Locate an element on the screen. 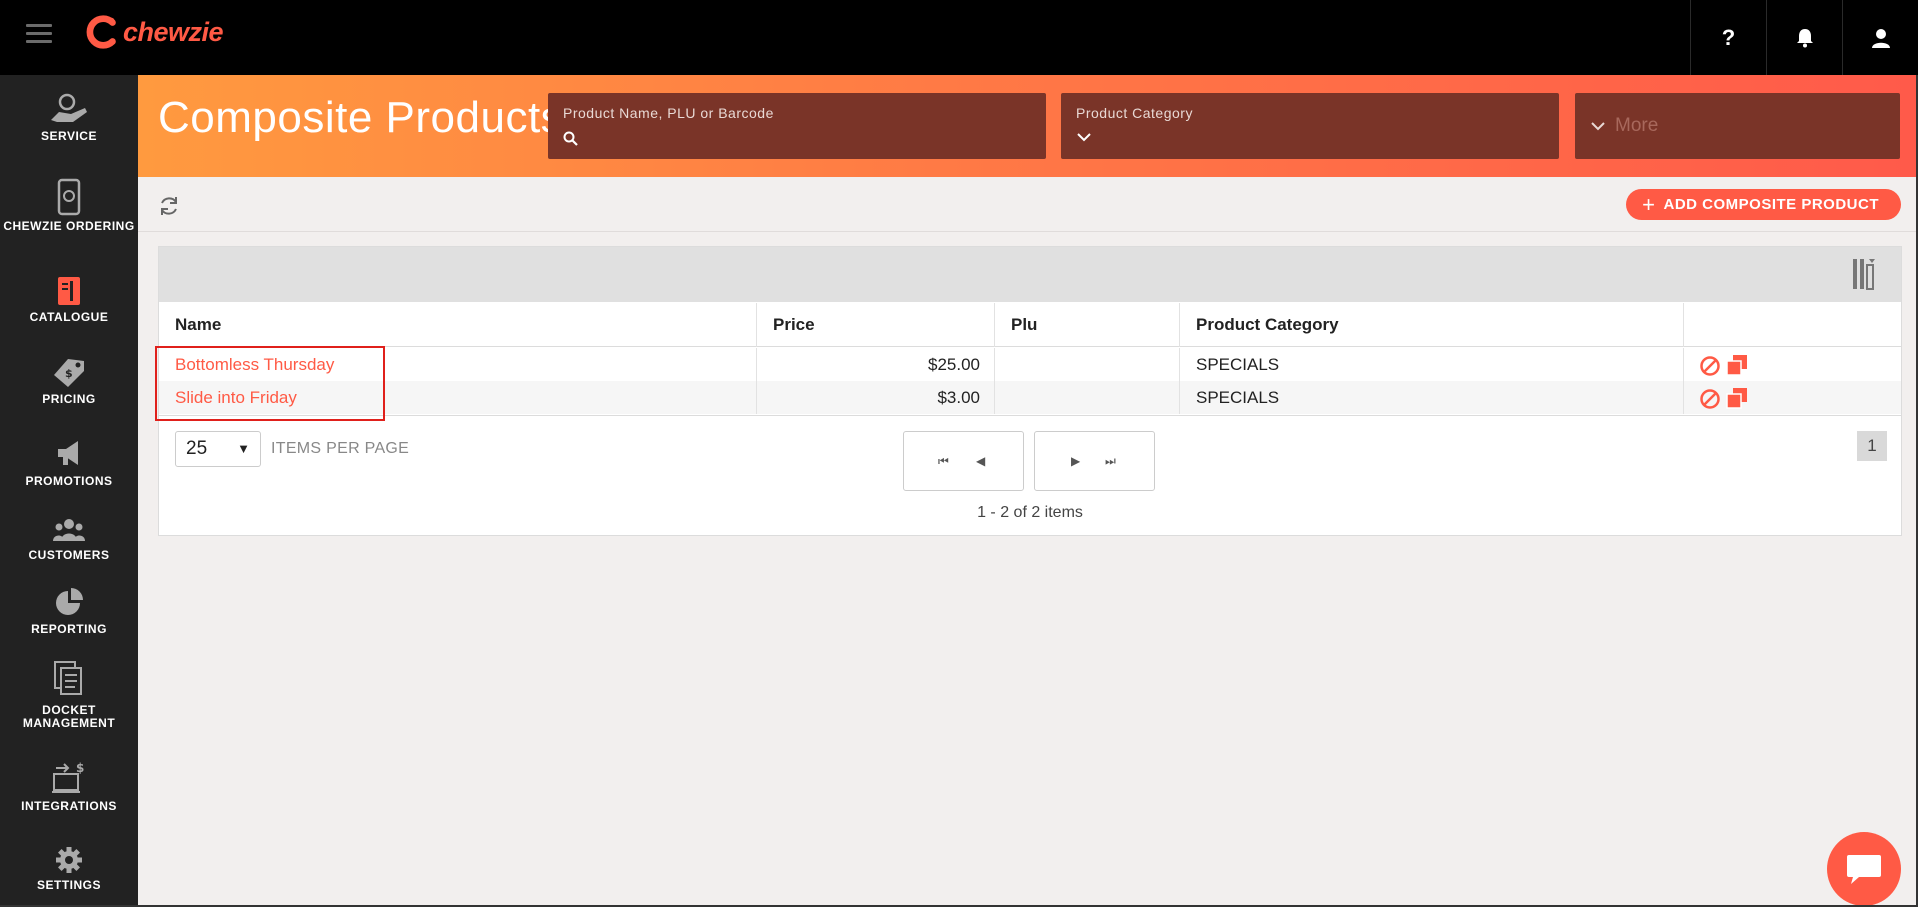  product-price: $3.00 is located at coordinates (875, 397).